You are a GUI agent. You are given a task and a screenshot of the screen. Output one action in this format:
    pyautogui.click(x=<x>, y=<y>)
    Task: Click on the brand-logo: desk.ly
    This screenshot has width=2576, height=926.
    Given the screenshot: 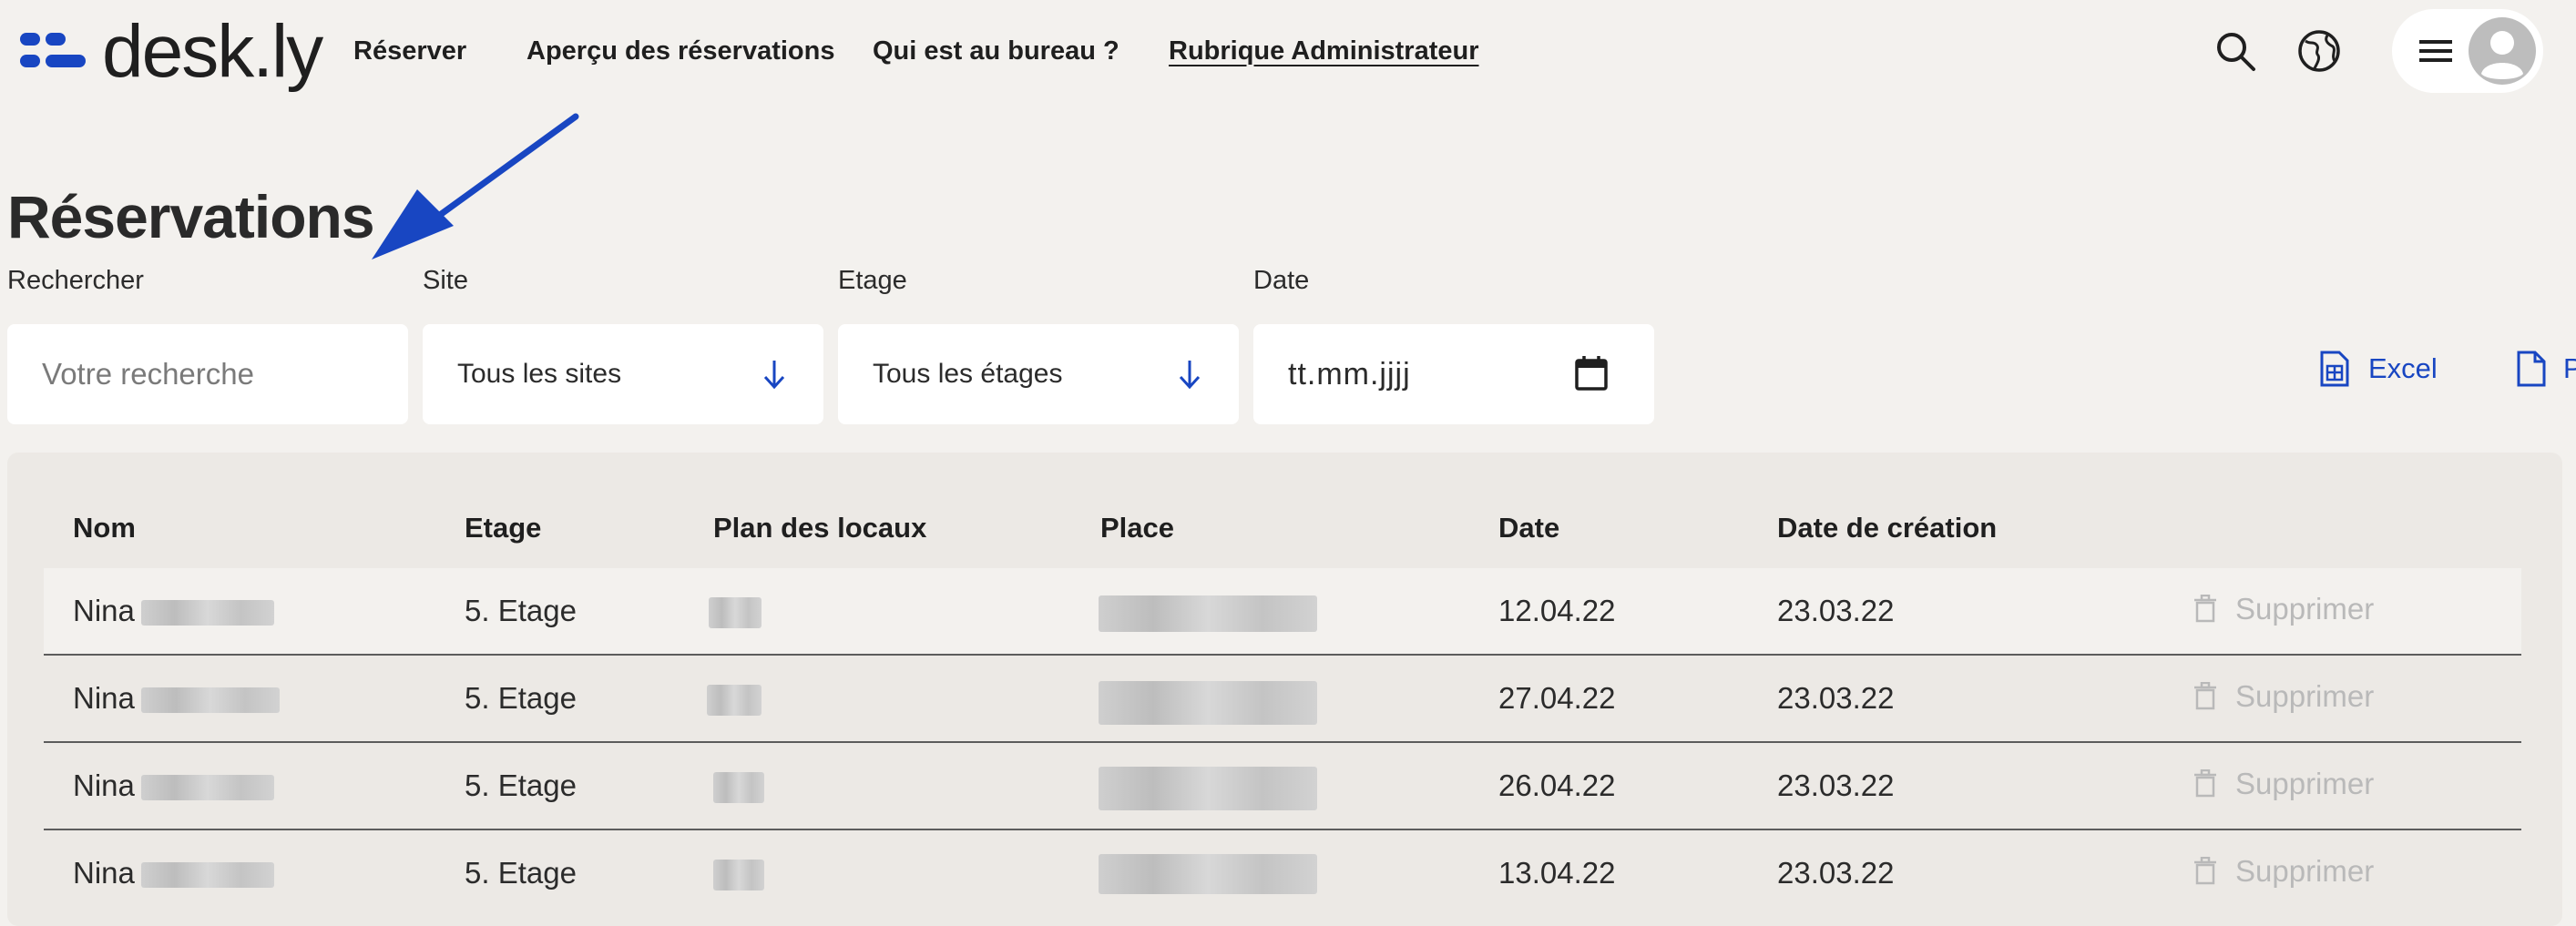 What is the action you would take?
    pyautogui.click(x=171, y=51)
    